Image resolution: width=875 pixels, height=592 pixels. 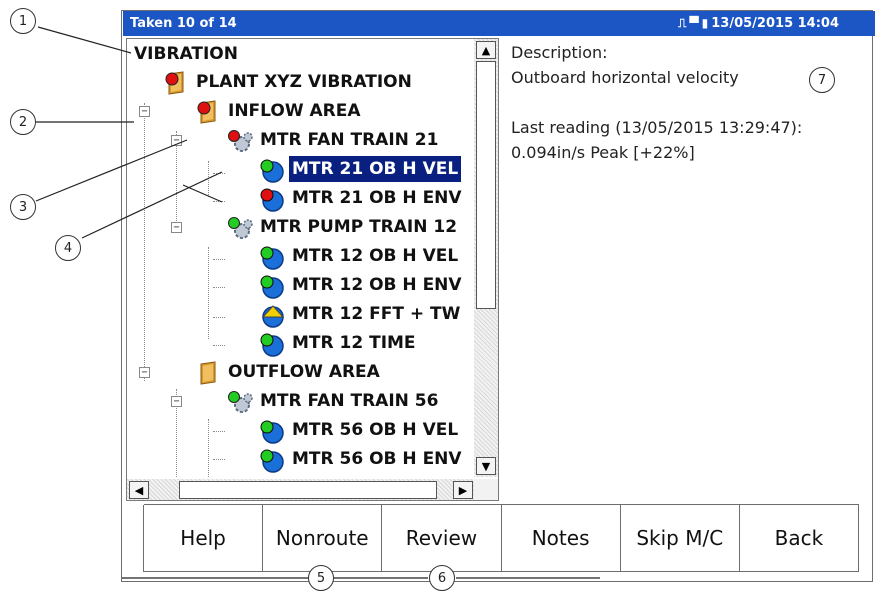 What do you see at coordinates (68, 248) in the screenshot?
I see `callout-4: 4` at bounding box center [68, 248].